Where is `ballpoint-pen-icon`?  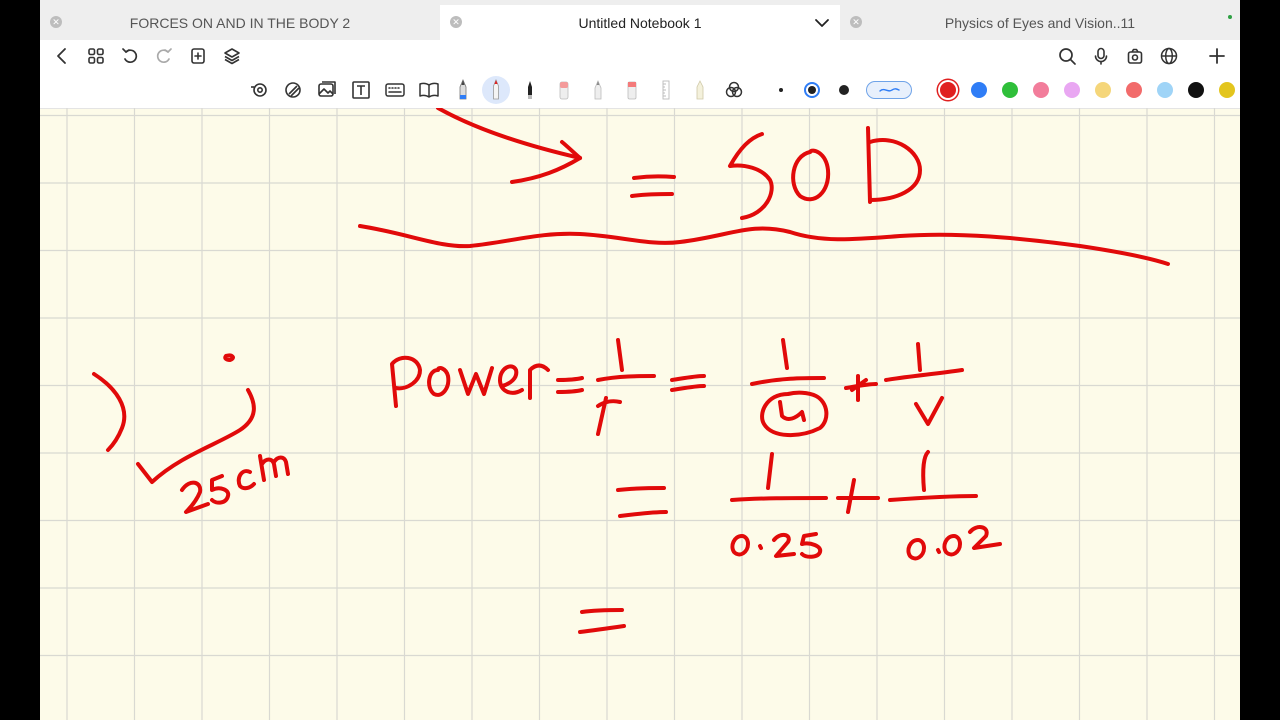
ballpoint-pen-icon is located at coordinates (496, 89).